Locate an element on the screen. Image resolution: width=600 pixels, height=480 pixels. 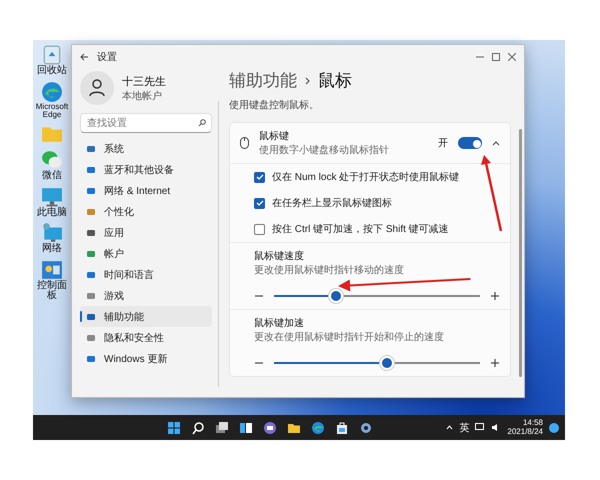
shopping-bag-icon is located at coordinates (341, 427).